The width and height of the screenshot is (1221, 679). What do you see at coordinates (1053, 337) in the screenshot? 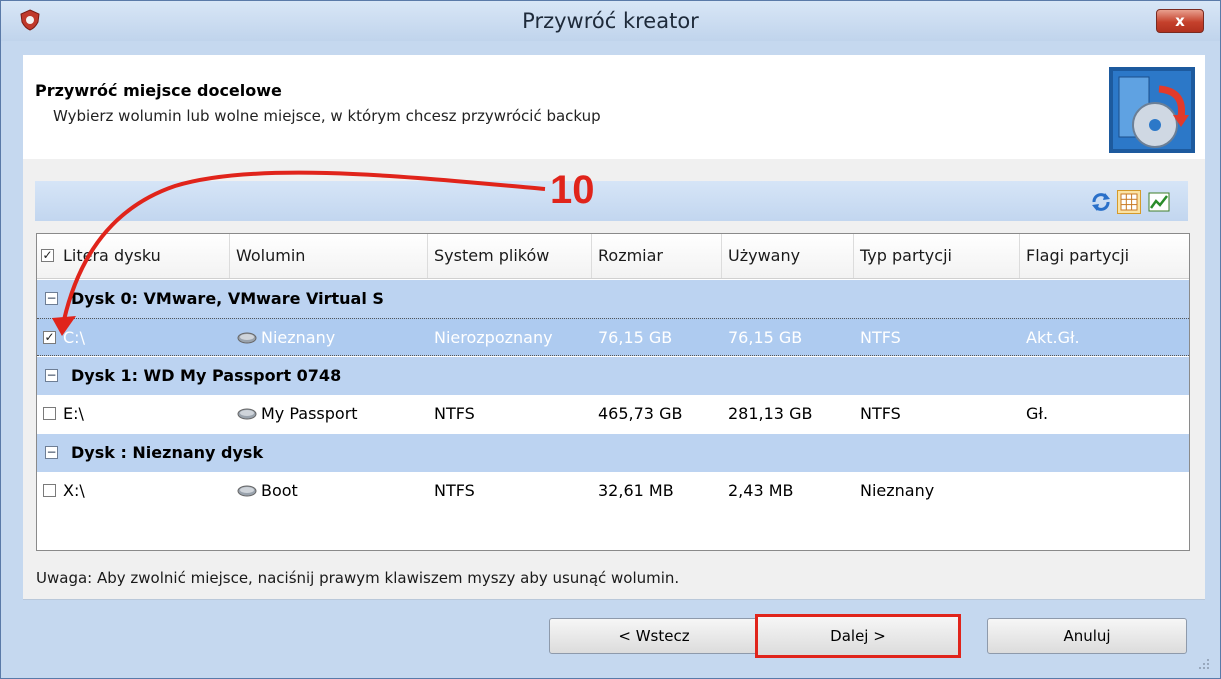
I see `partition-flags: Akt.Gł.` at bounding box center [1053, 337].